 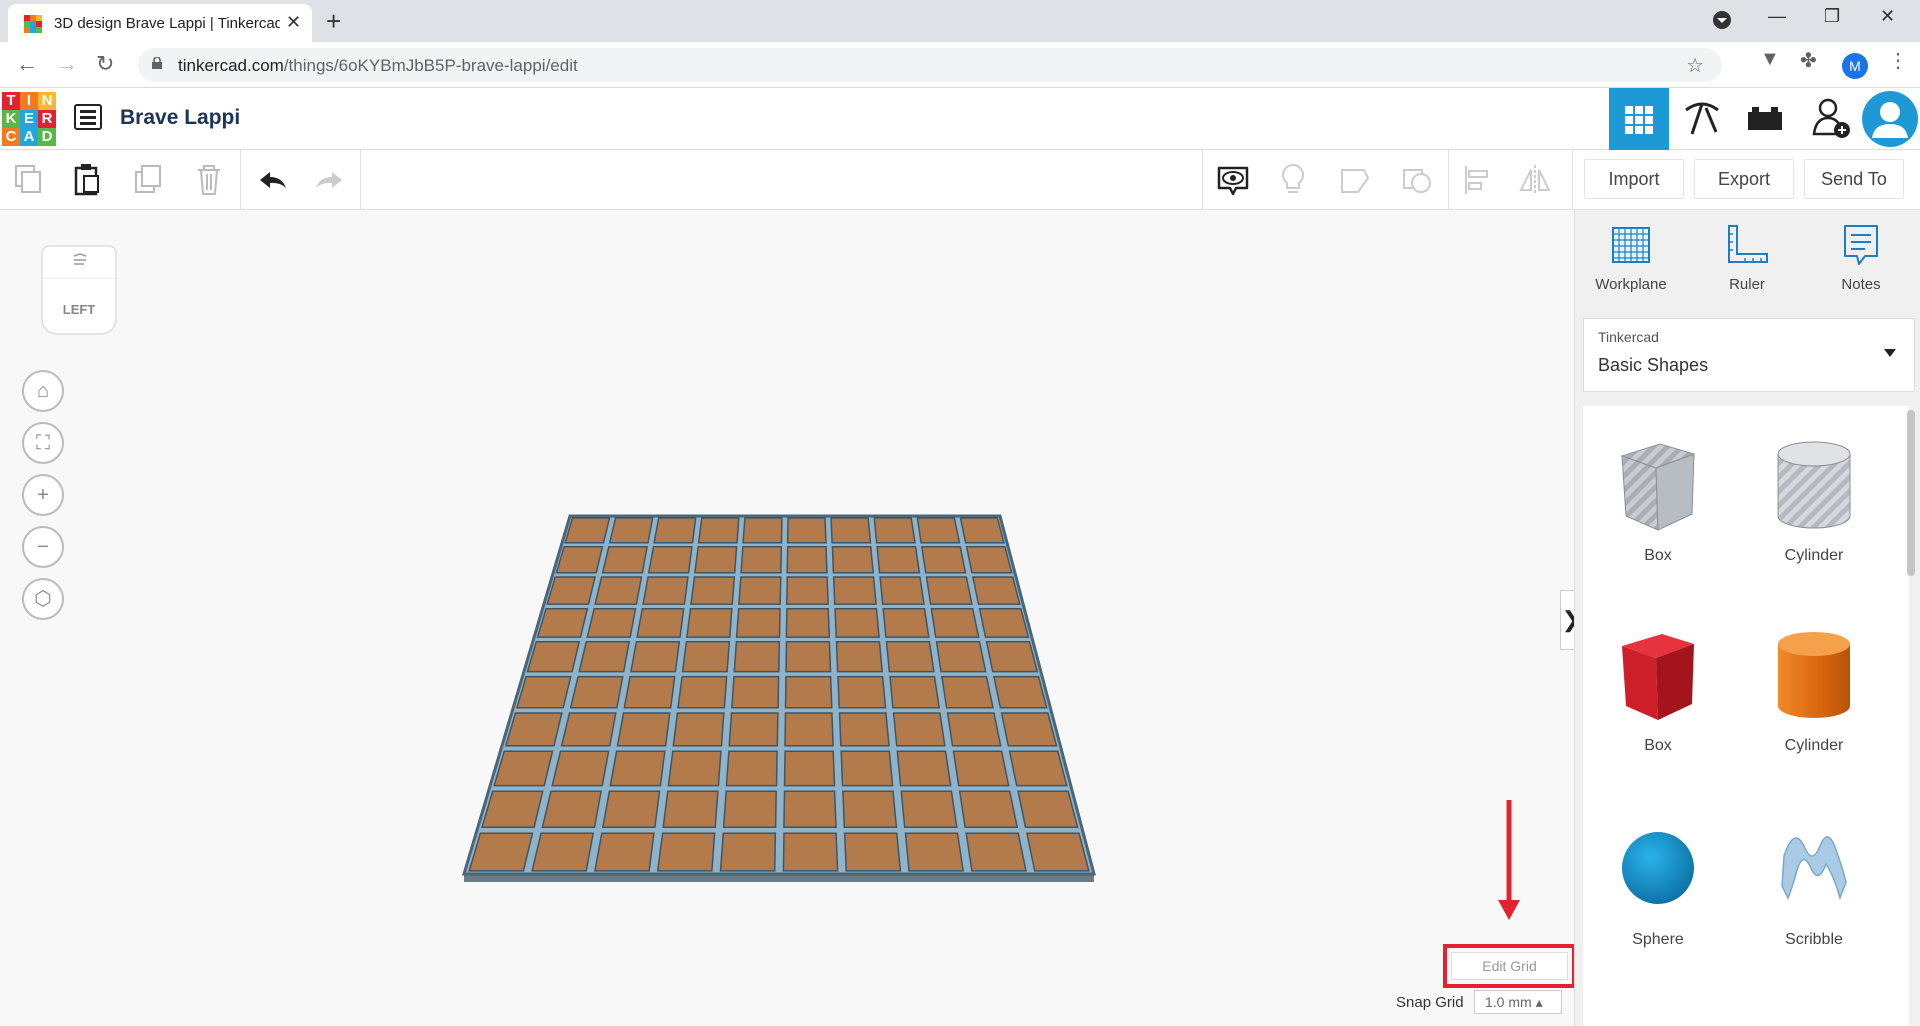 I want to click on restore-icon: ❐, so click(x=1832, y=16).